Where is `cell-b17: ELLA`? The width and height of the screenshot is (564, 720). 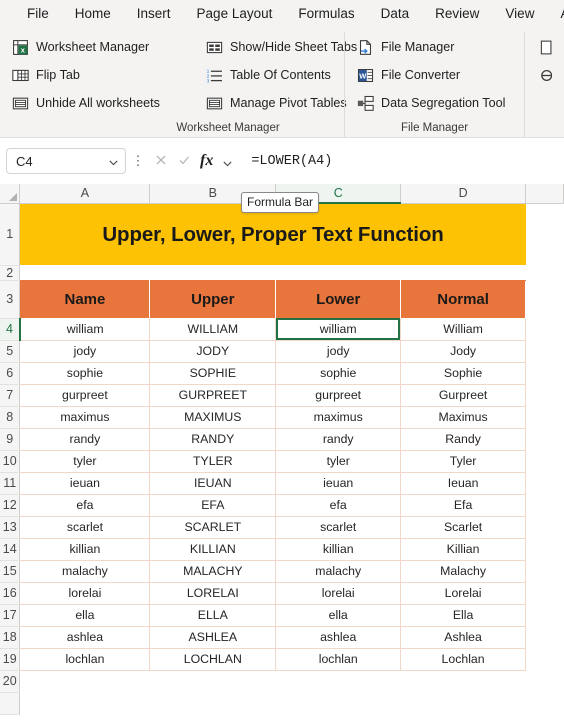
cell-b17: ELLA is located at coordinates (213, 615).